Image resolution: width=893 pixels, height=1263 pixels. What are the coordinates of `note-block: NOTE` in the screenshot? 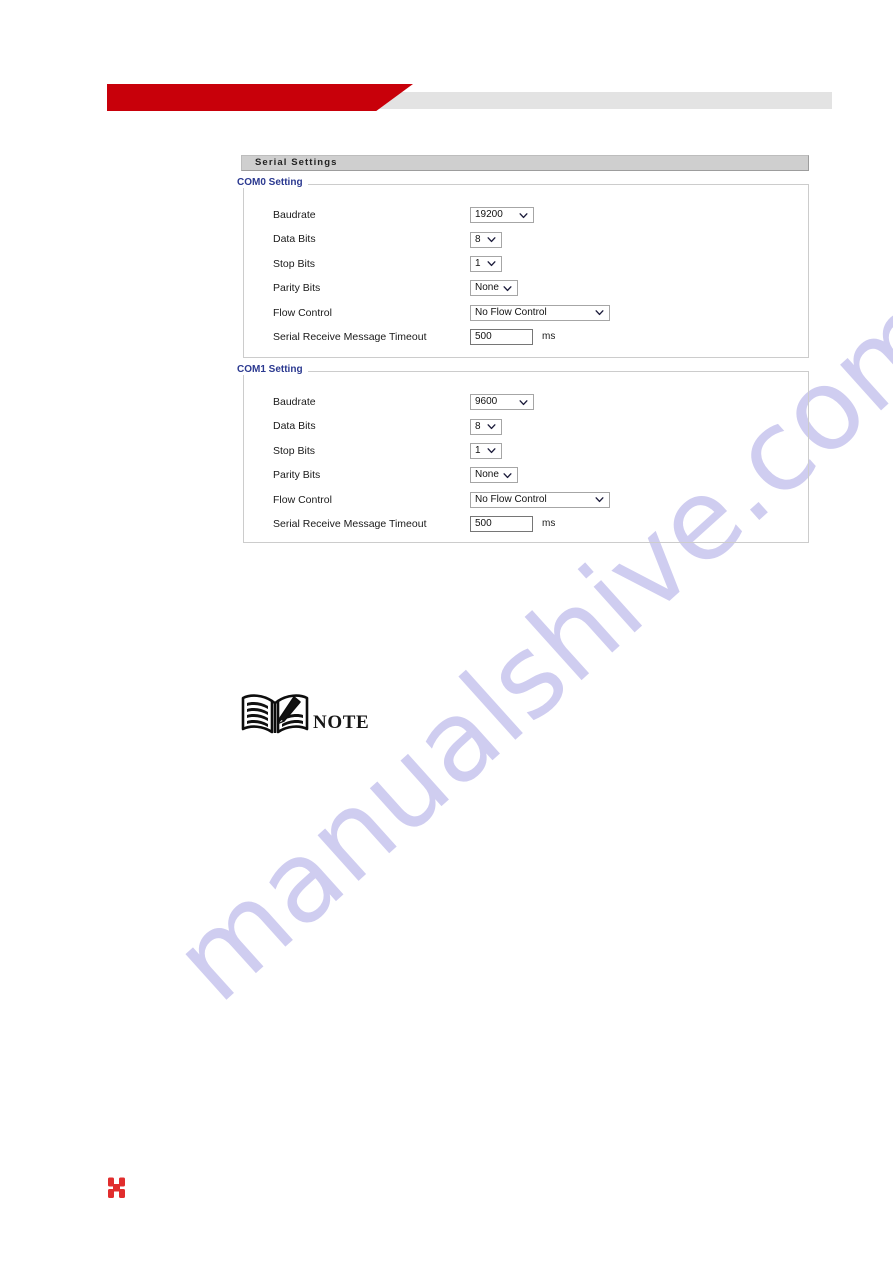 It's located at (305, 714).